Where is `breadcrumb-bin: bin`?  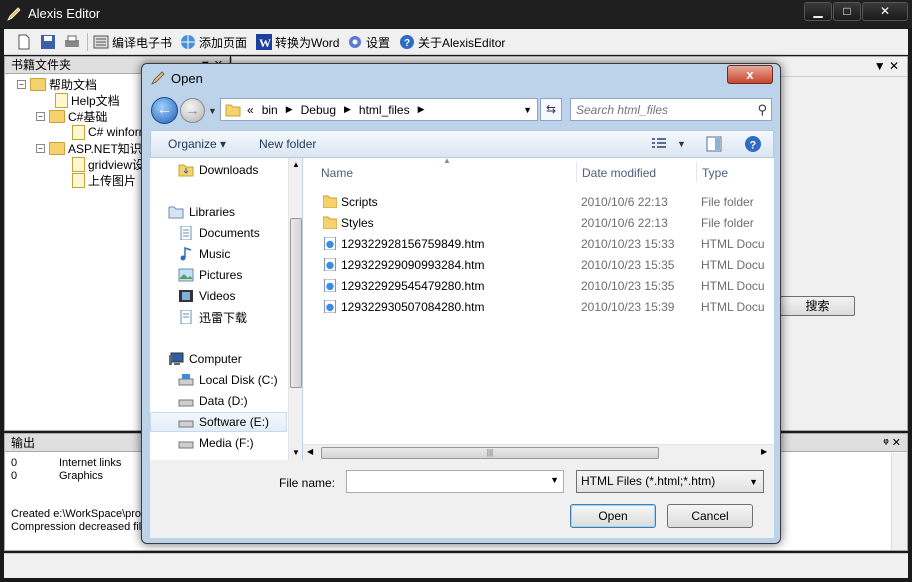 breadcrumb-bin: bin is located at coordinates (270, 110).